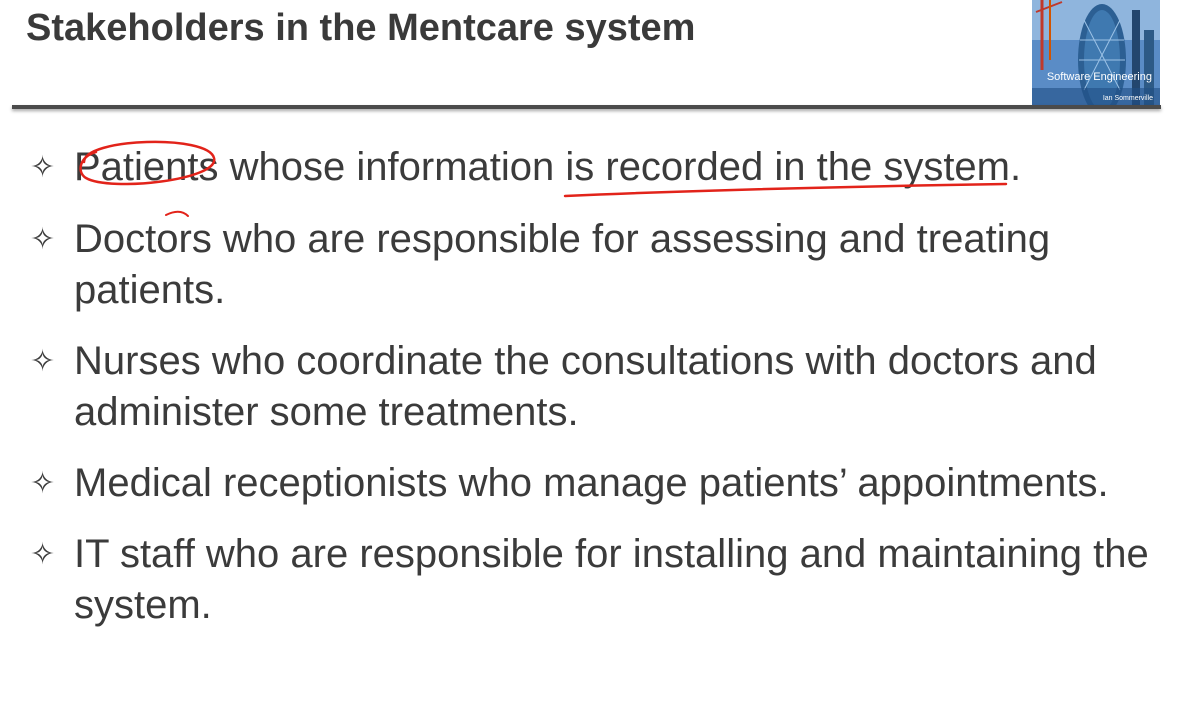 This screenshot has height=714, width=1198. I want to click on cover-title: Software Engineering, so click(1099, 77).